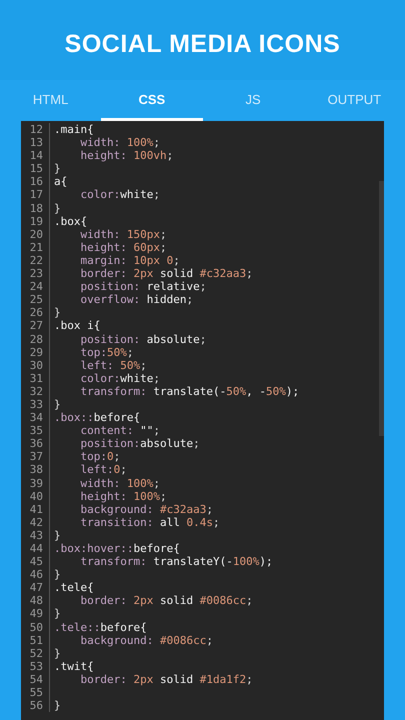 The image size is (405, 720). Describe the element at coordinates (35, 405) in the screenshot. I see `line-number: 33` at that location.